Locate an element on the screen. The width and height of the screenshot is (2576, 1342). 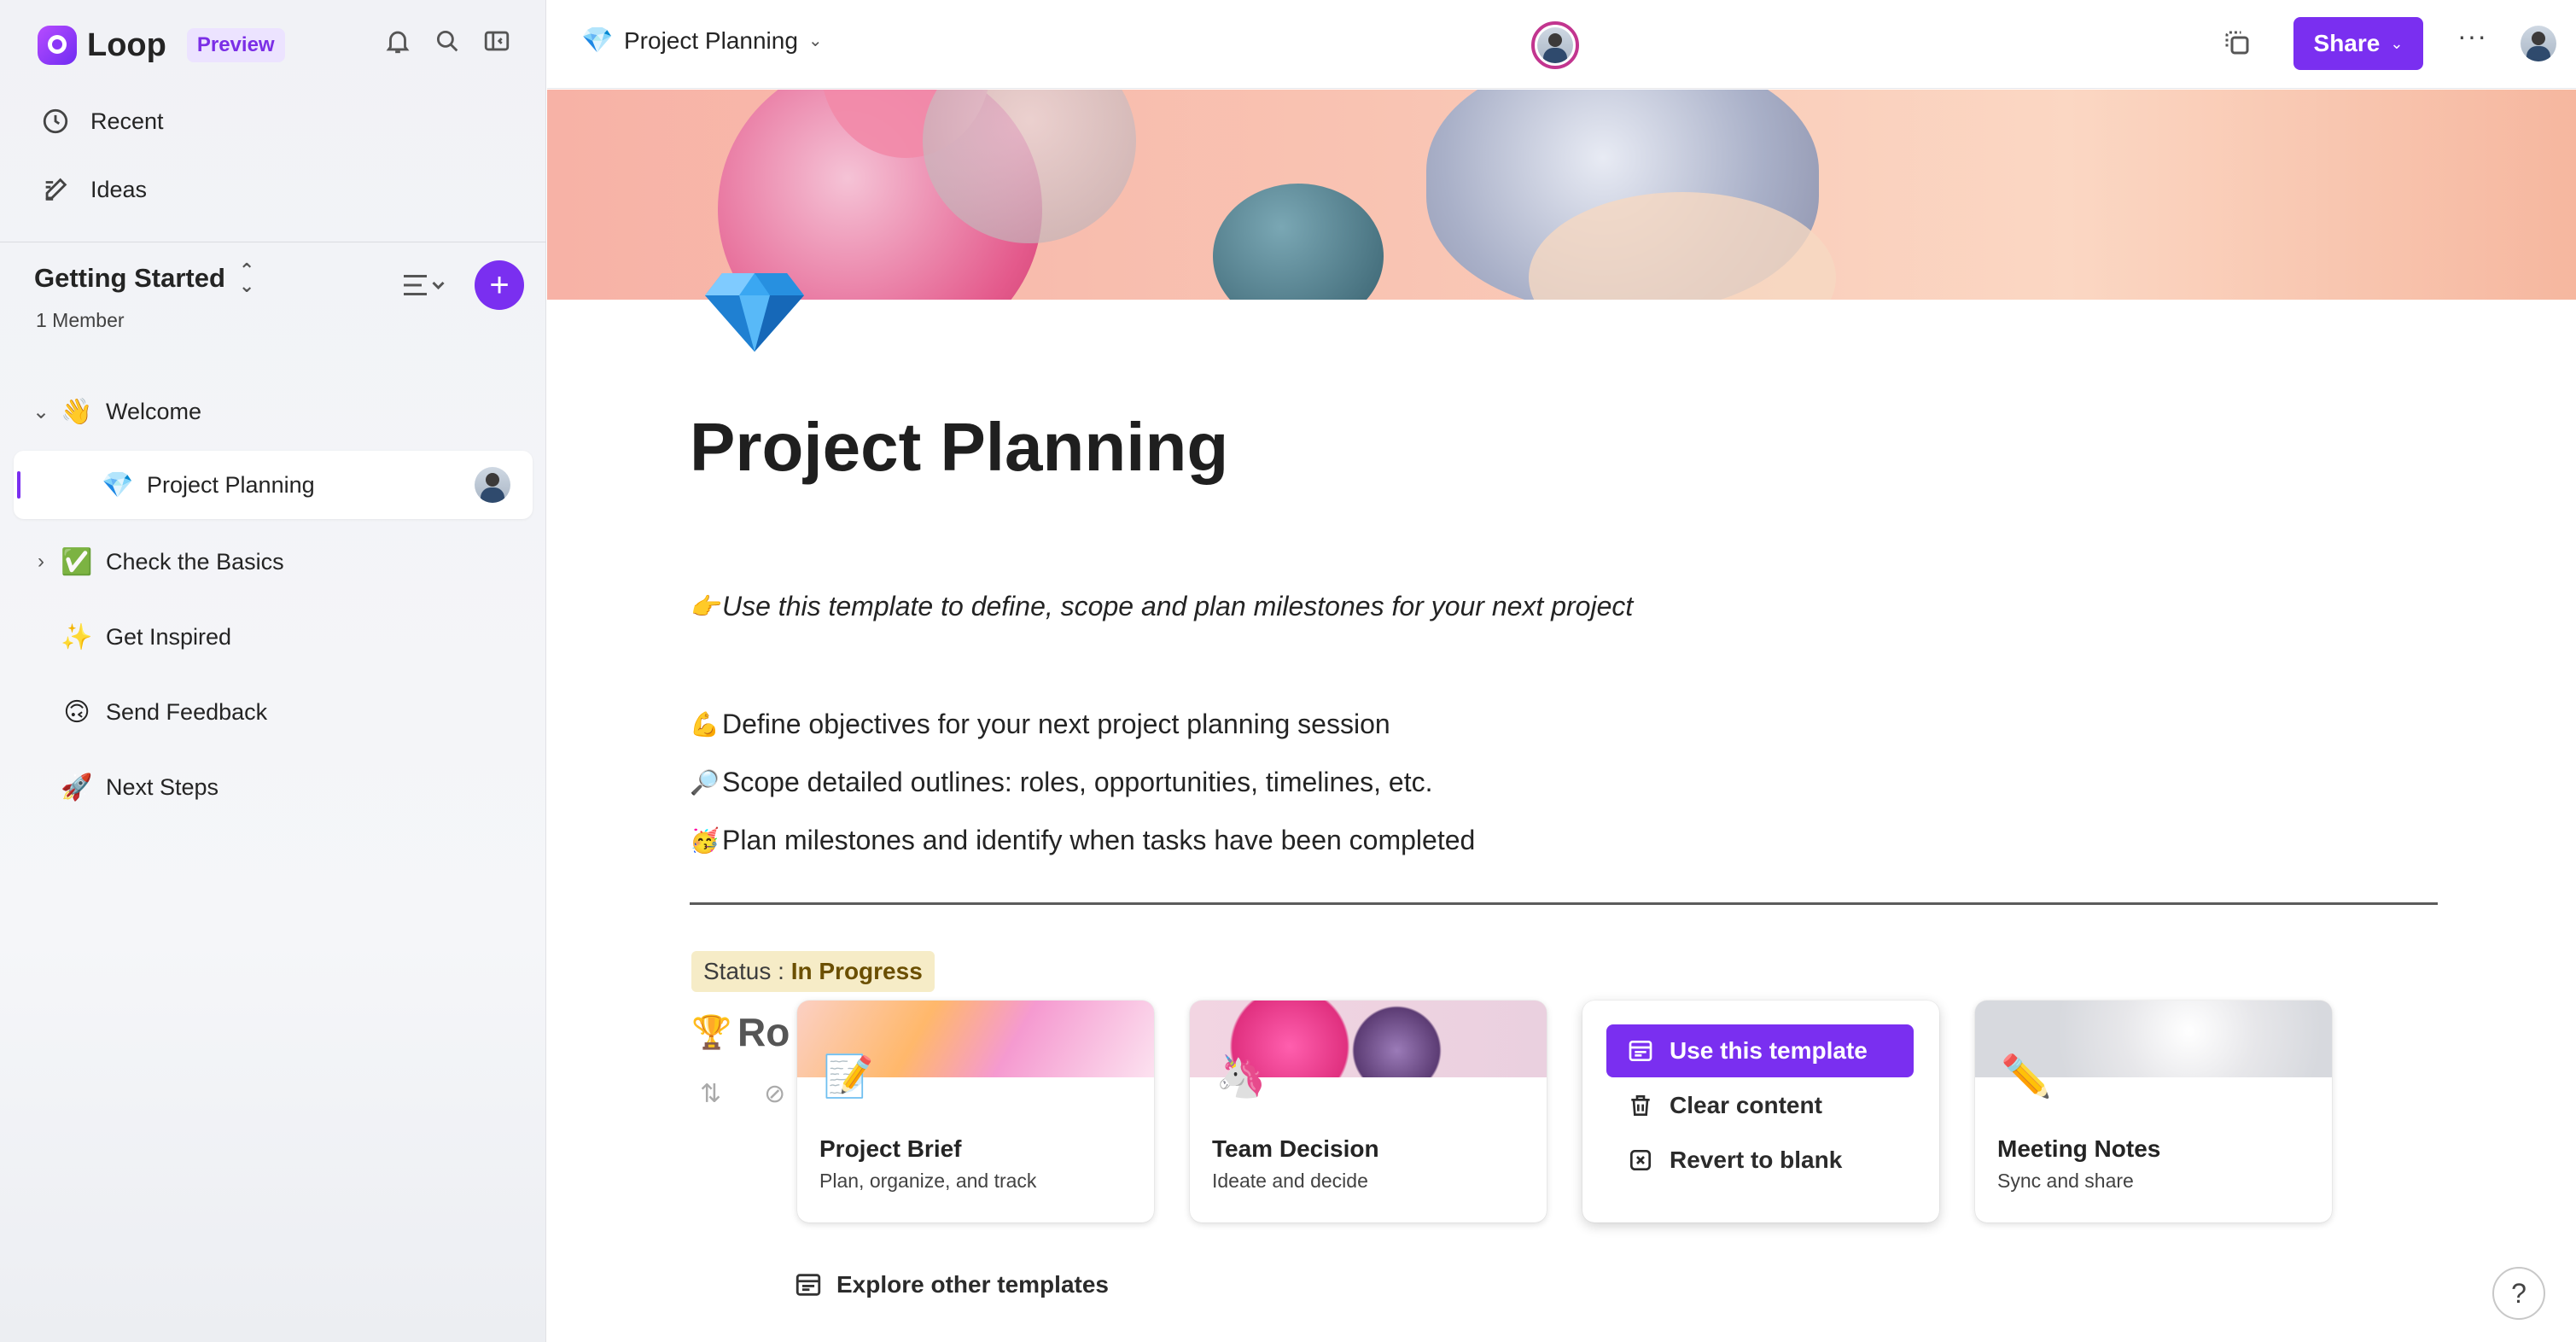
tree-item-next-steps: 🚀 Next Steps is located at coordinates (139, 787).